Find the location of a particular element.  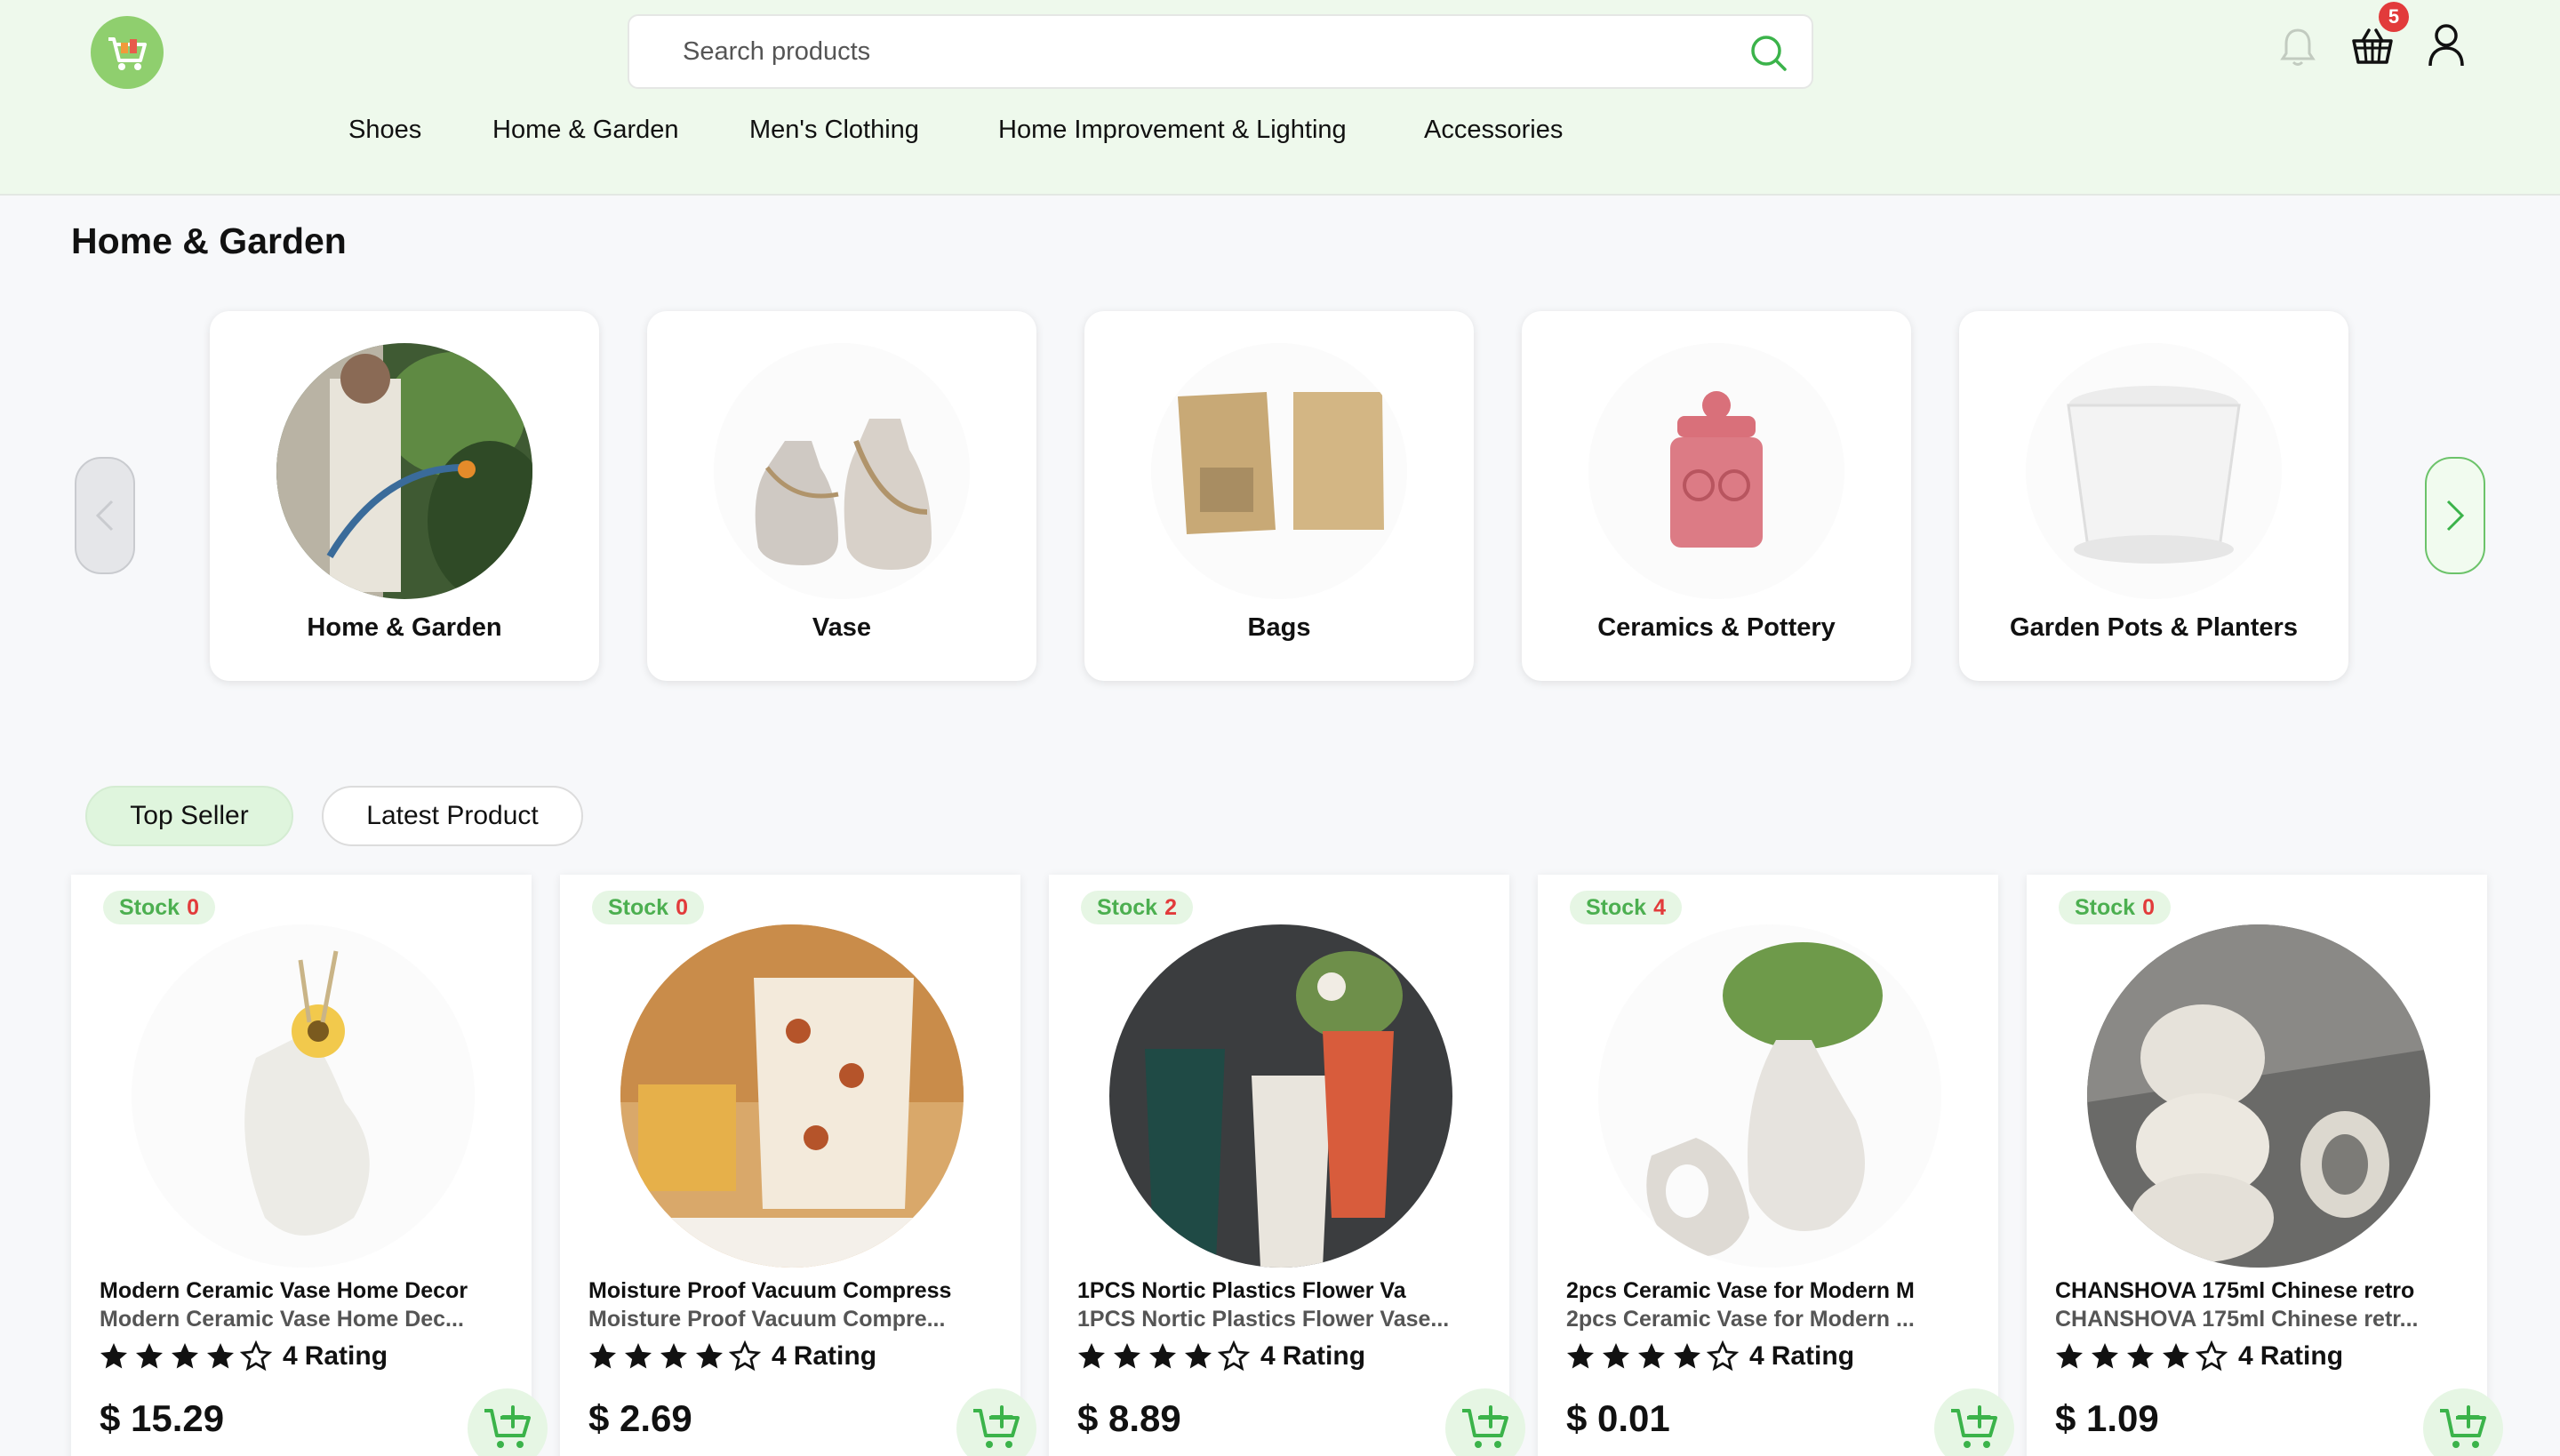

category-card-bags: Bags is located at coordinates (1279, 496).